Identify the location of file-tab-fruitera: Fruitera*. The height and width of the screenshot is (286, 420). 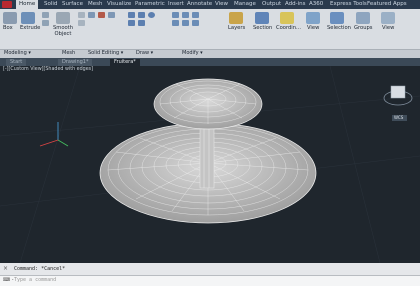
(125, 62).